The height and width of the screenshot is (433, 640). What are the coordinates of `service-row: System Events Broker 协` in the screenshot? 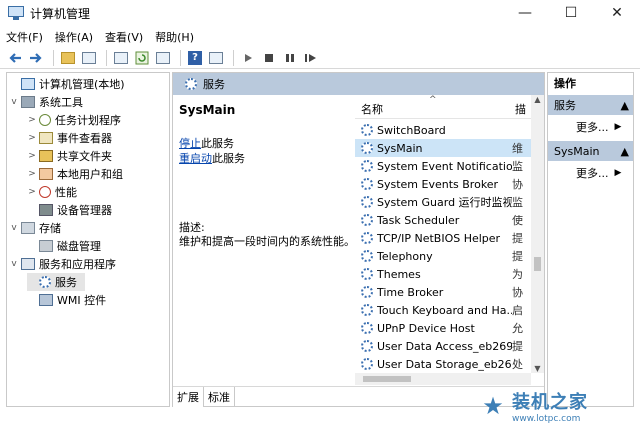 It's located at (443, 184).